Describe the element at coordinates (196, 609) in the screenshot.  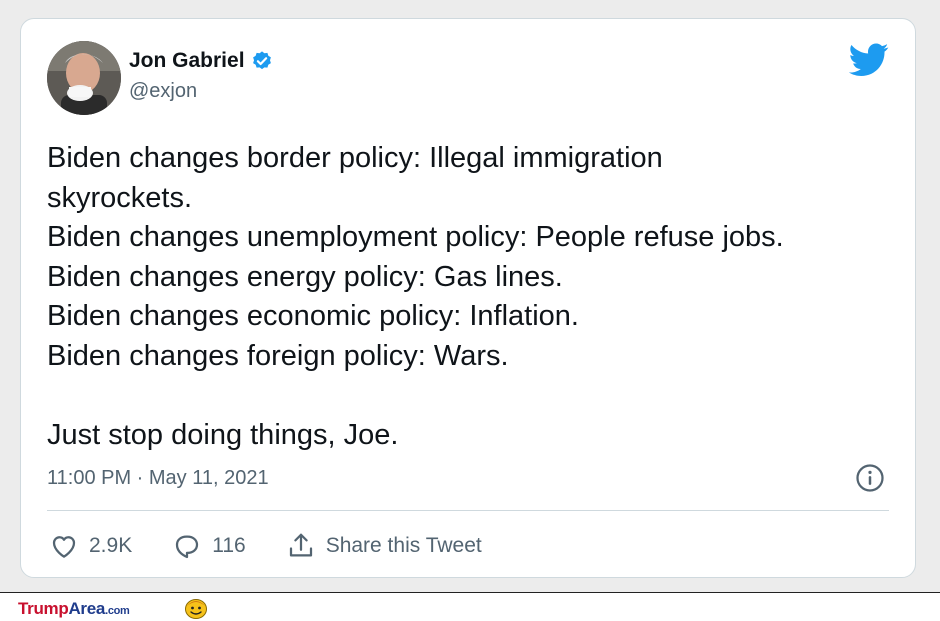
I see `smiley-logo-icon` at that location.